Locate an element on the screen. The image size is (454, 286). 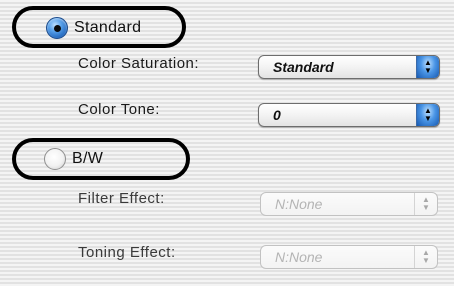
bw-radio: B/W is located at coordinates (73, 159).